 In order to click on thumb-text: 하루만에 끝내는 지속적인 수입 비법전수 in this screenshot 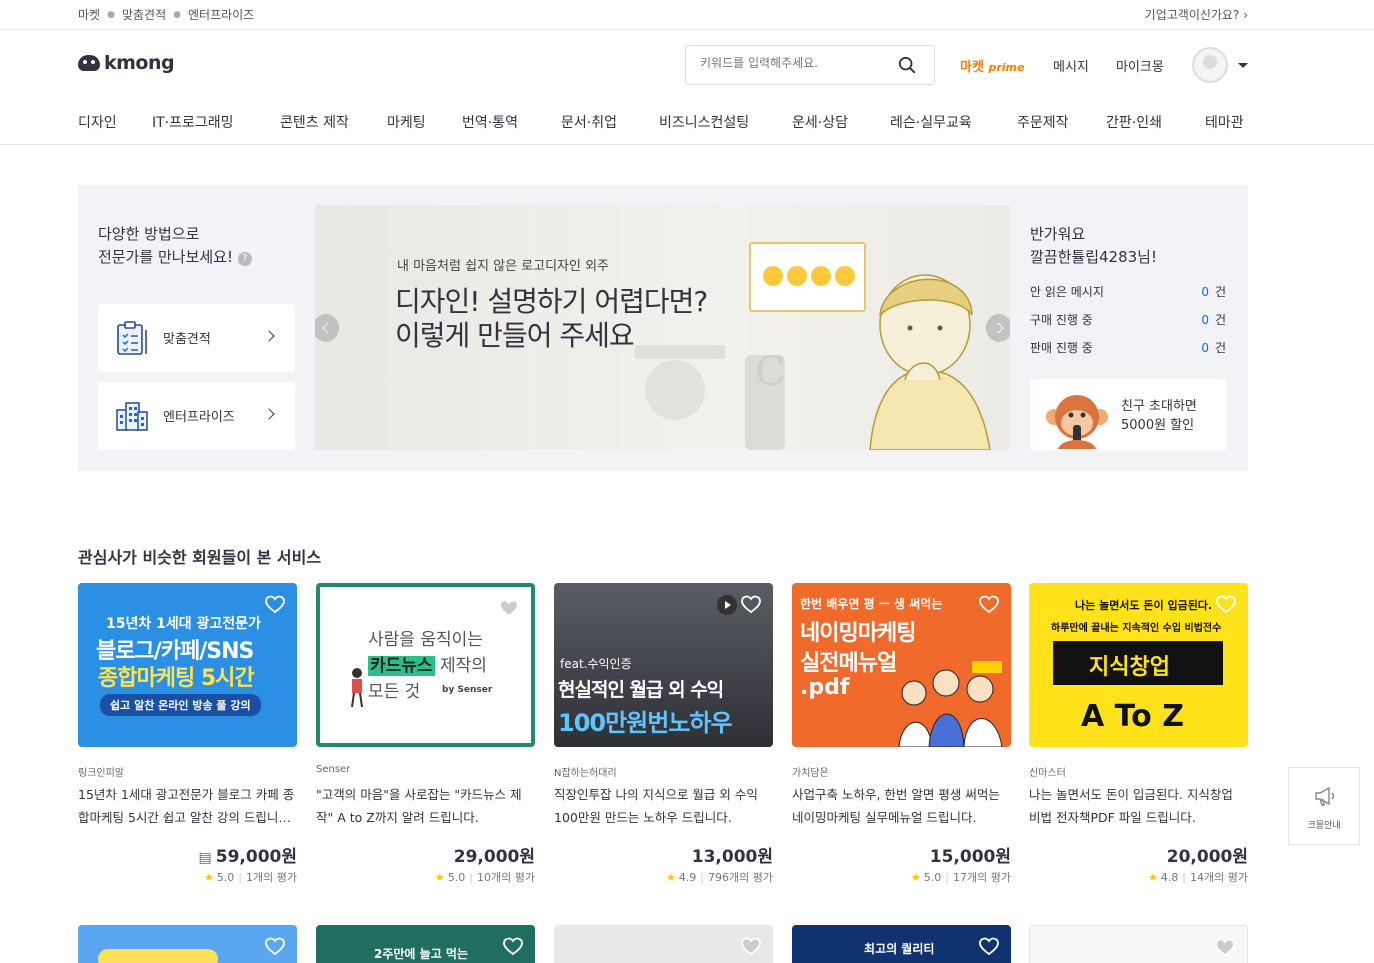, I will do `click(1136, 628)`.